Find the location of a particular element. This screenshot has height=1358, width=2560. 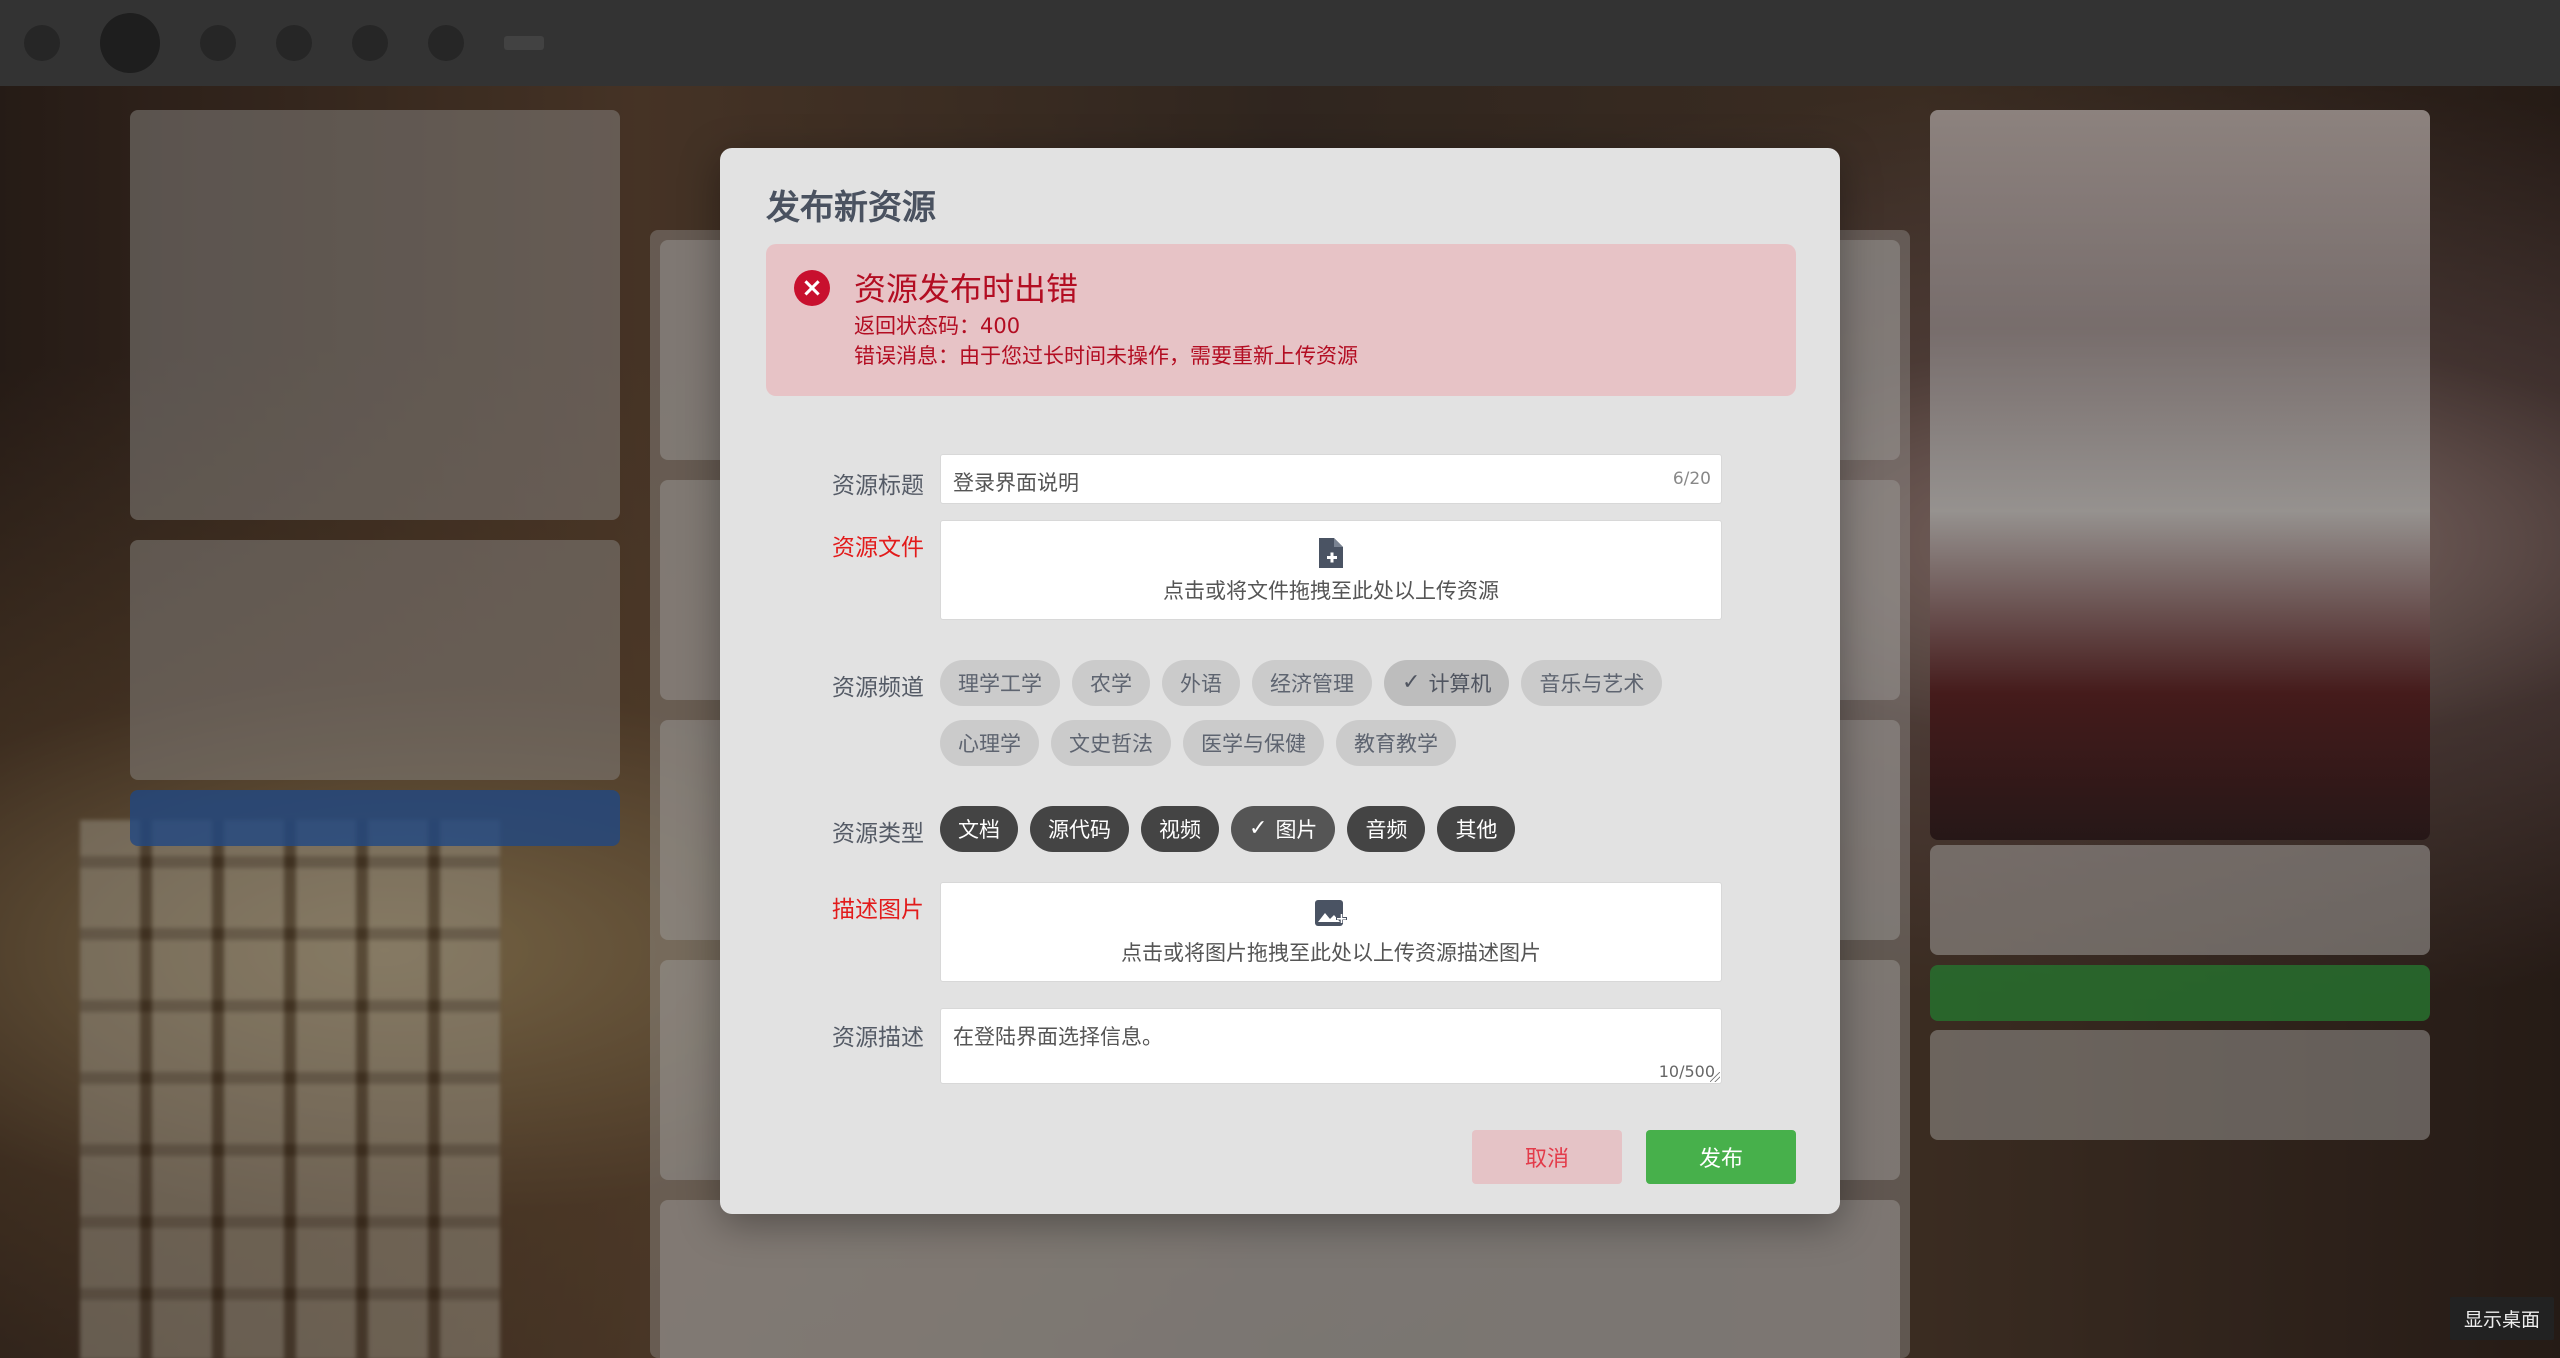

channel-chip-label: 农学 is located at coordinates (1111, 684).